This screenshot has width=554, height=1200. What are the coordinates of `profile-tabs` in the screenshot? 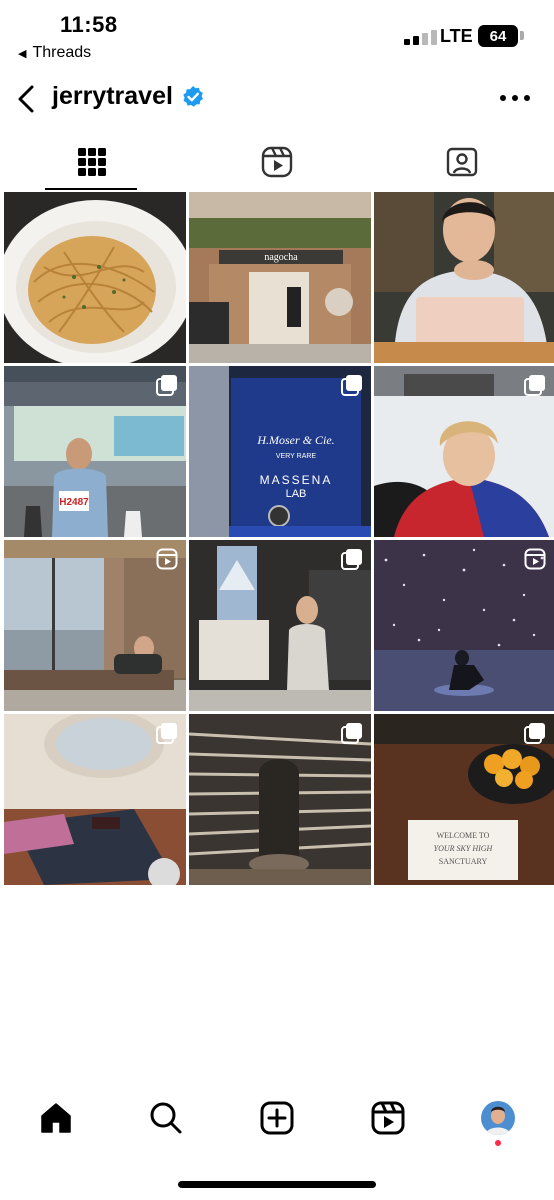 It's located at (277, 162).